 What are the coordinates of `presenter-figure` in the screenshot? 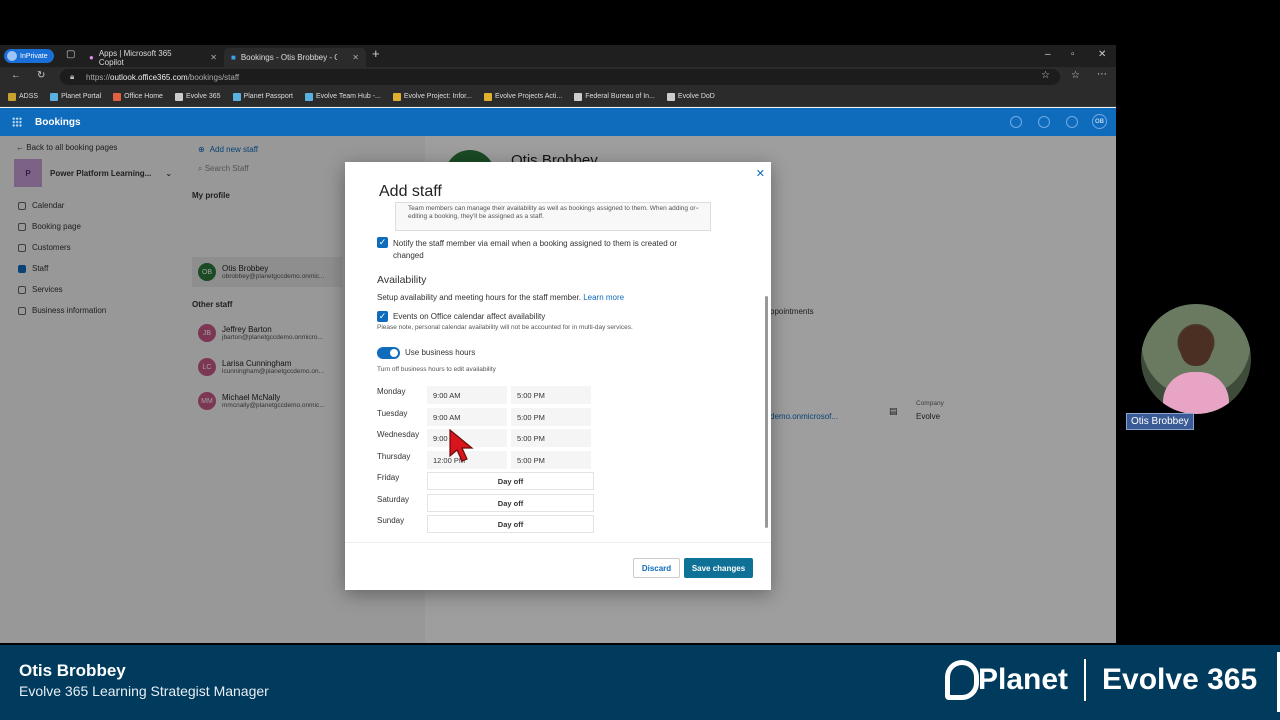 It's located at (1196, 393).